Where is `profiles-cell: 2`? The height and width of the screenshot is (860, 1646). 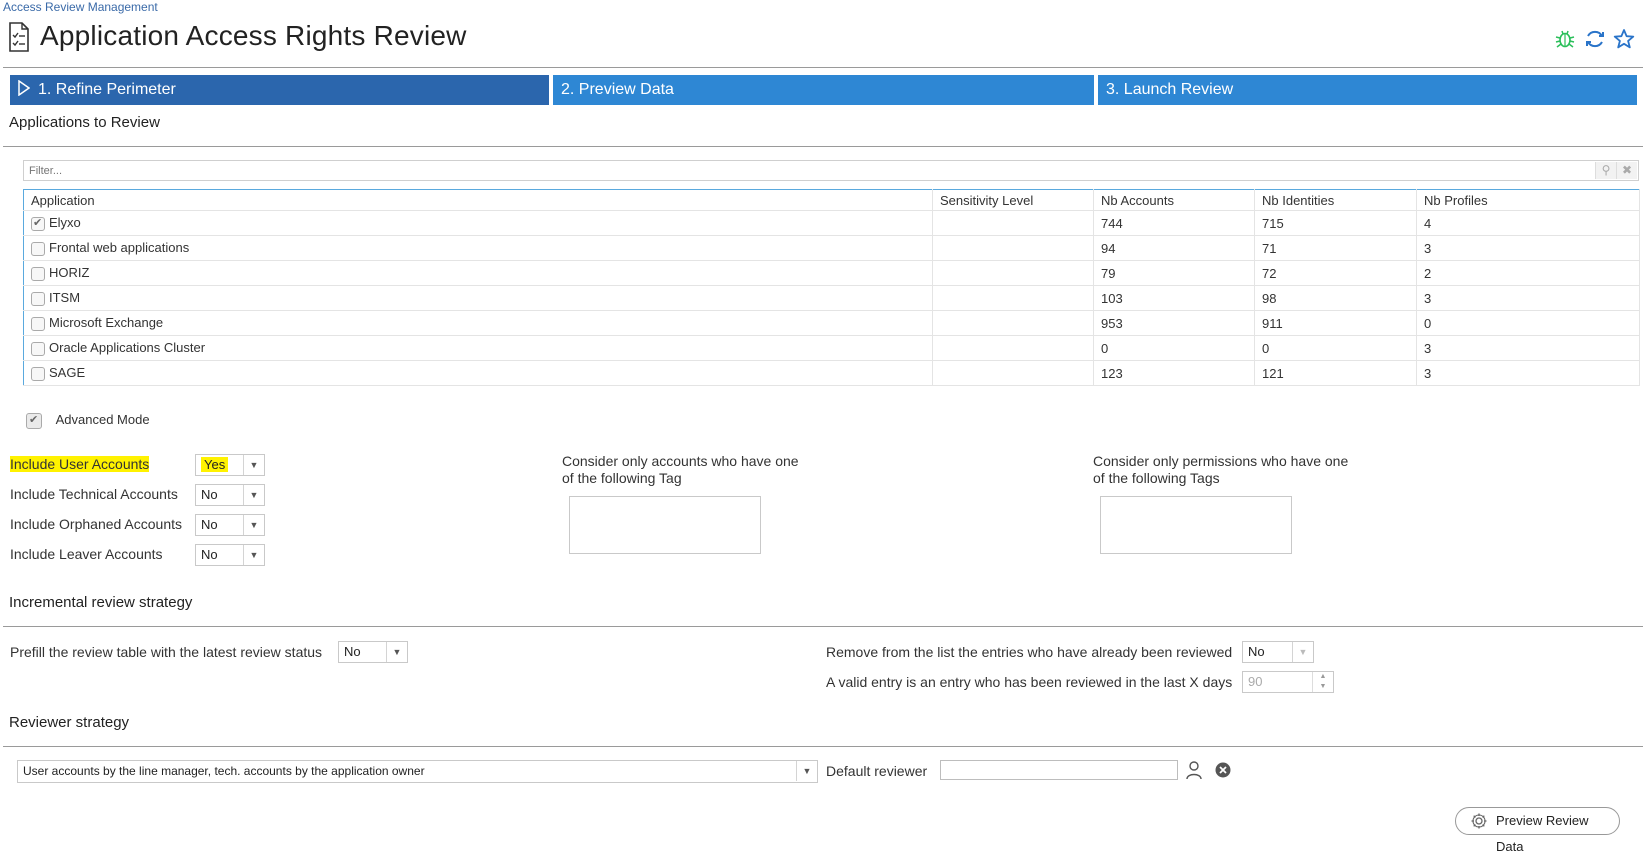 profiles-cell: 2 is located at coordinates (1528, 273).